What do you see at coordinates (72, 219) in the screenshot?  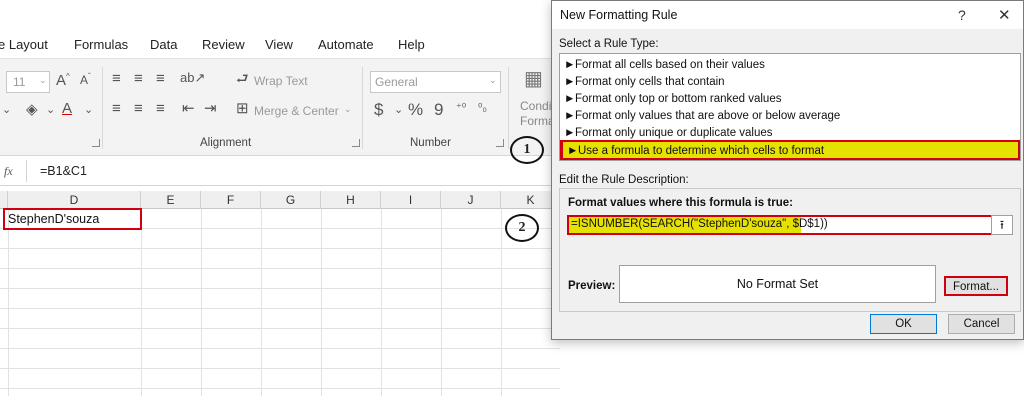 I see `cell-highlight-box` at bounding box center [72, 219].